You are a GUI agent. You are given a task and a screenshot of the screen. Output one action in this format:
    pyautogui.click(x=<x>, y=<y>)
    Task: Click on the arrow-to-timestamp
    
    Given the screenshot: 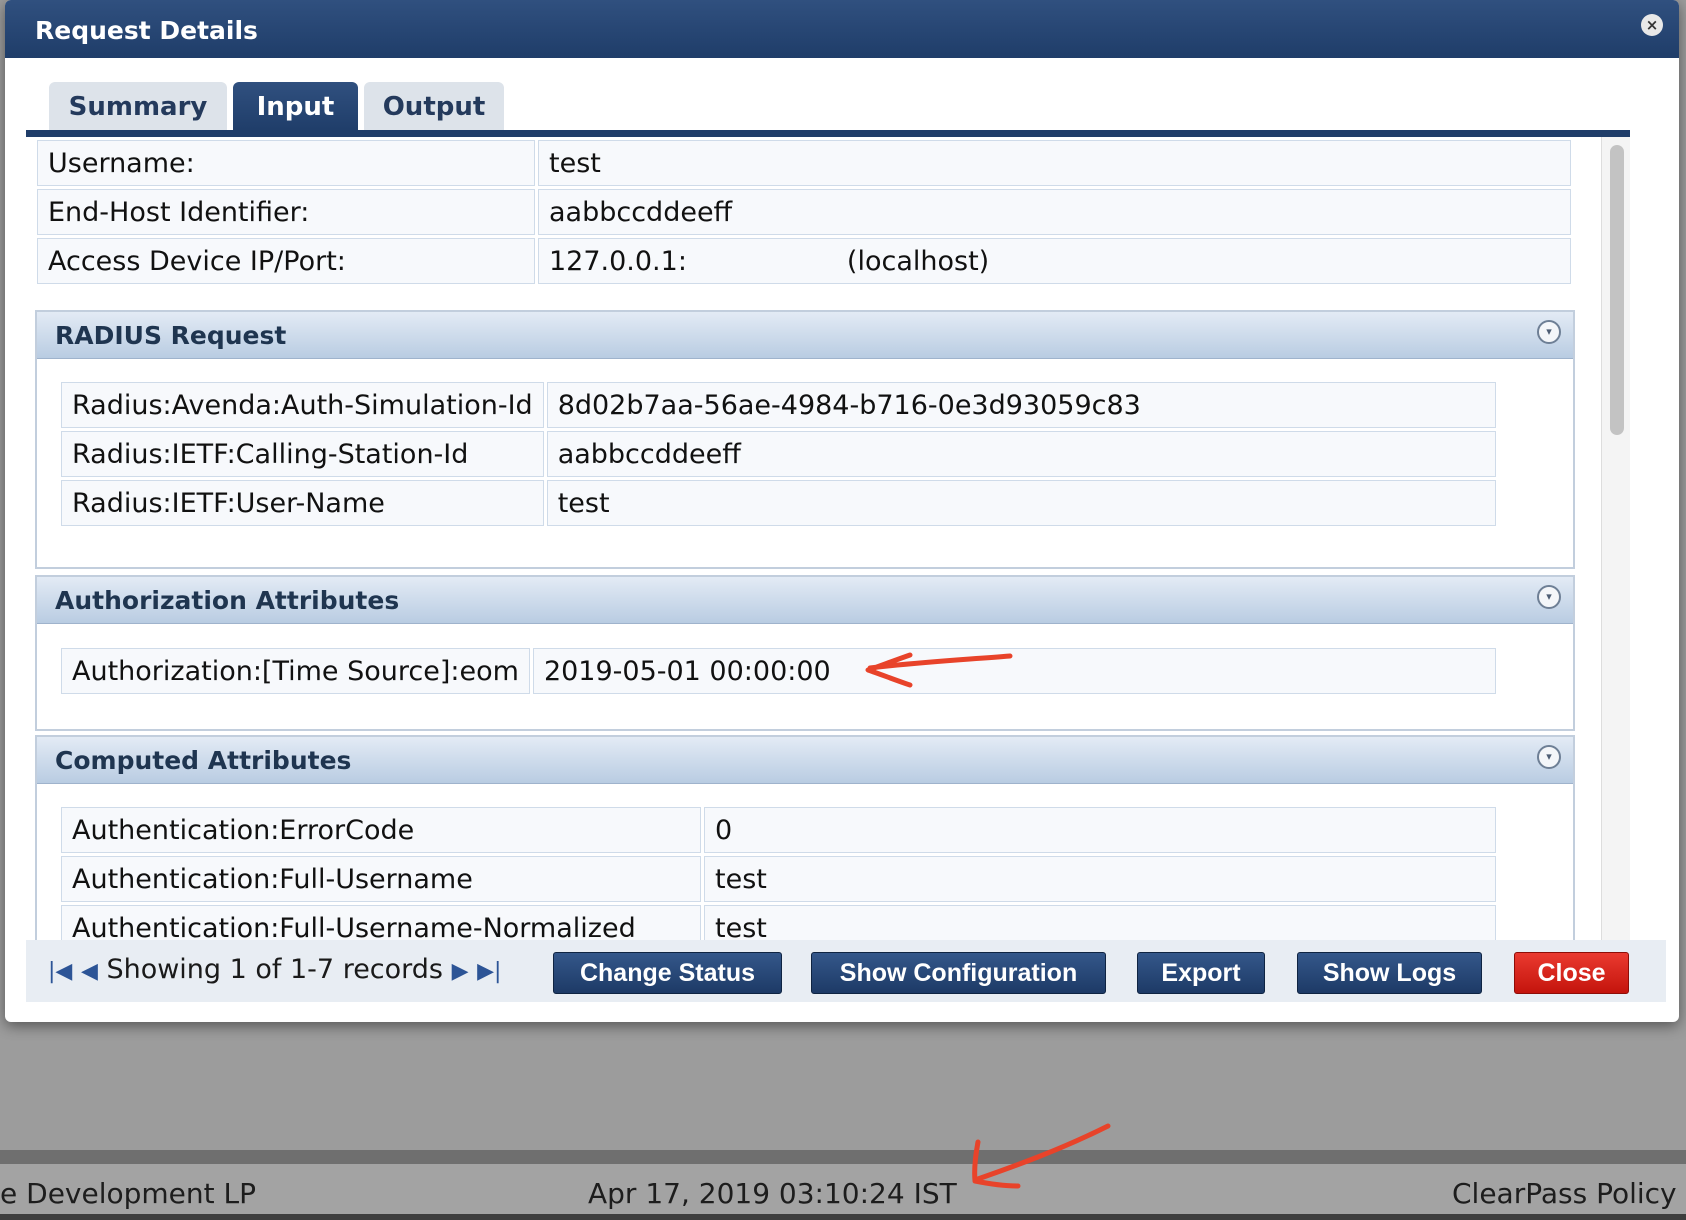 What is the action you would take?
    pyautogui.click(x=1041, y=1156)
    